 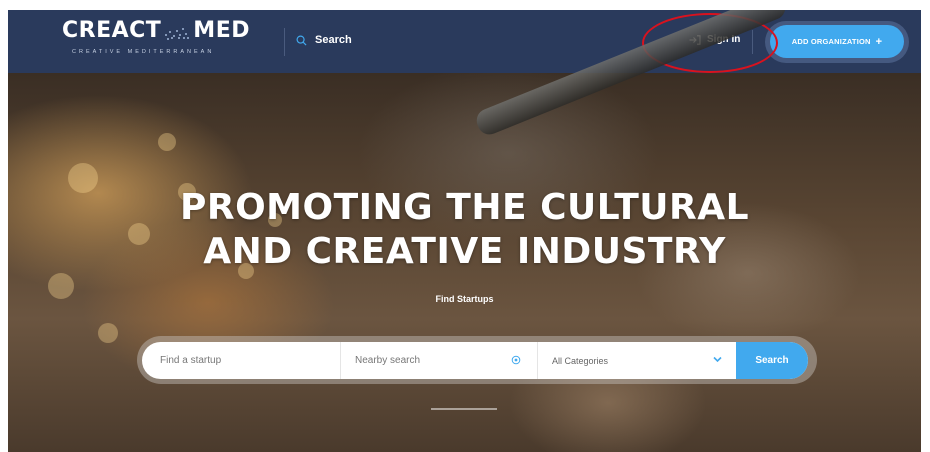 What do you see at coordinates (516, 360) in the screenshot?
I see `locate-target-icon` at bounding box center [516, 360].